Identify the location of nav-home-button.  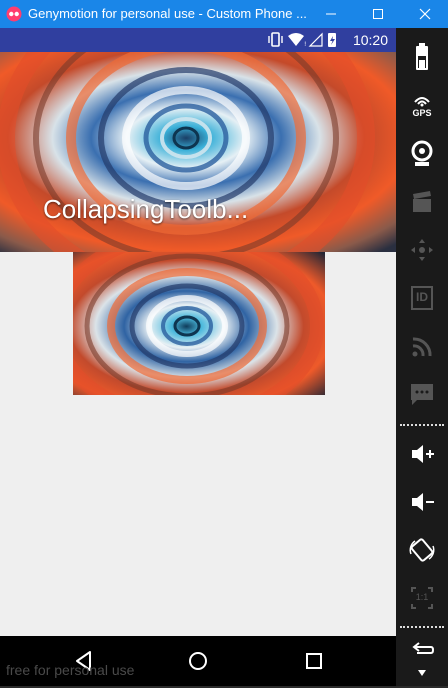
(198, 661).